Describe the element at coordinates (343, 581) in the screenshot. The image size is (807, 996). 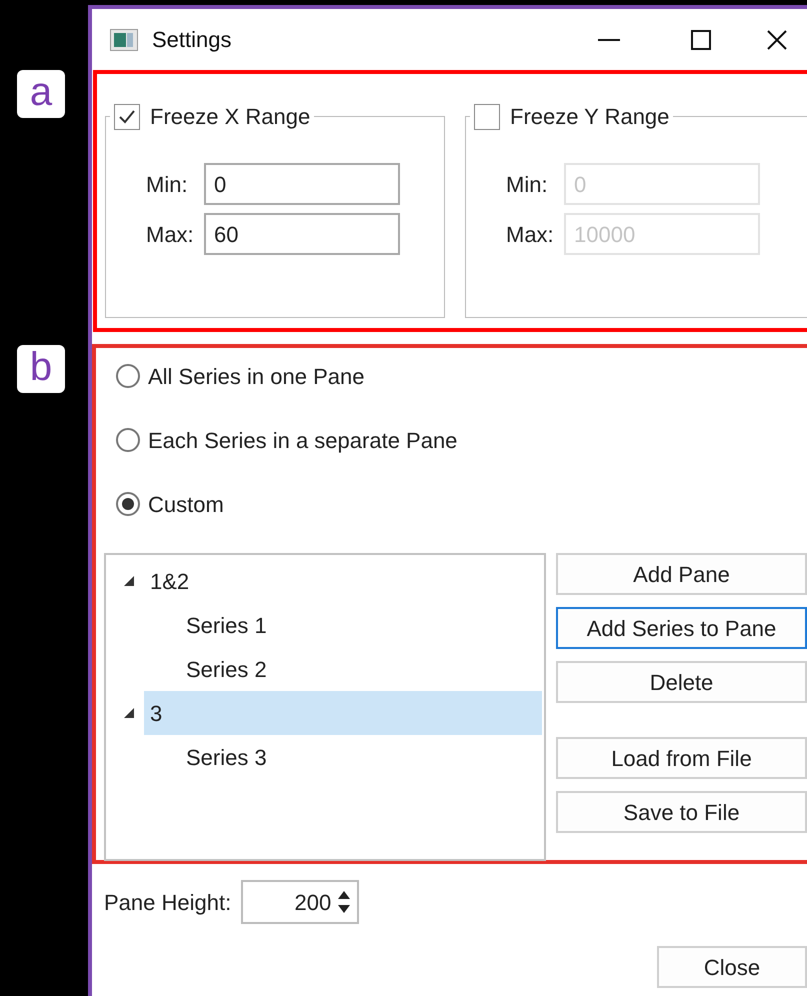
I see `tree-item: 1&2` at that location.